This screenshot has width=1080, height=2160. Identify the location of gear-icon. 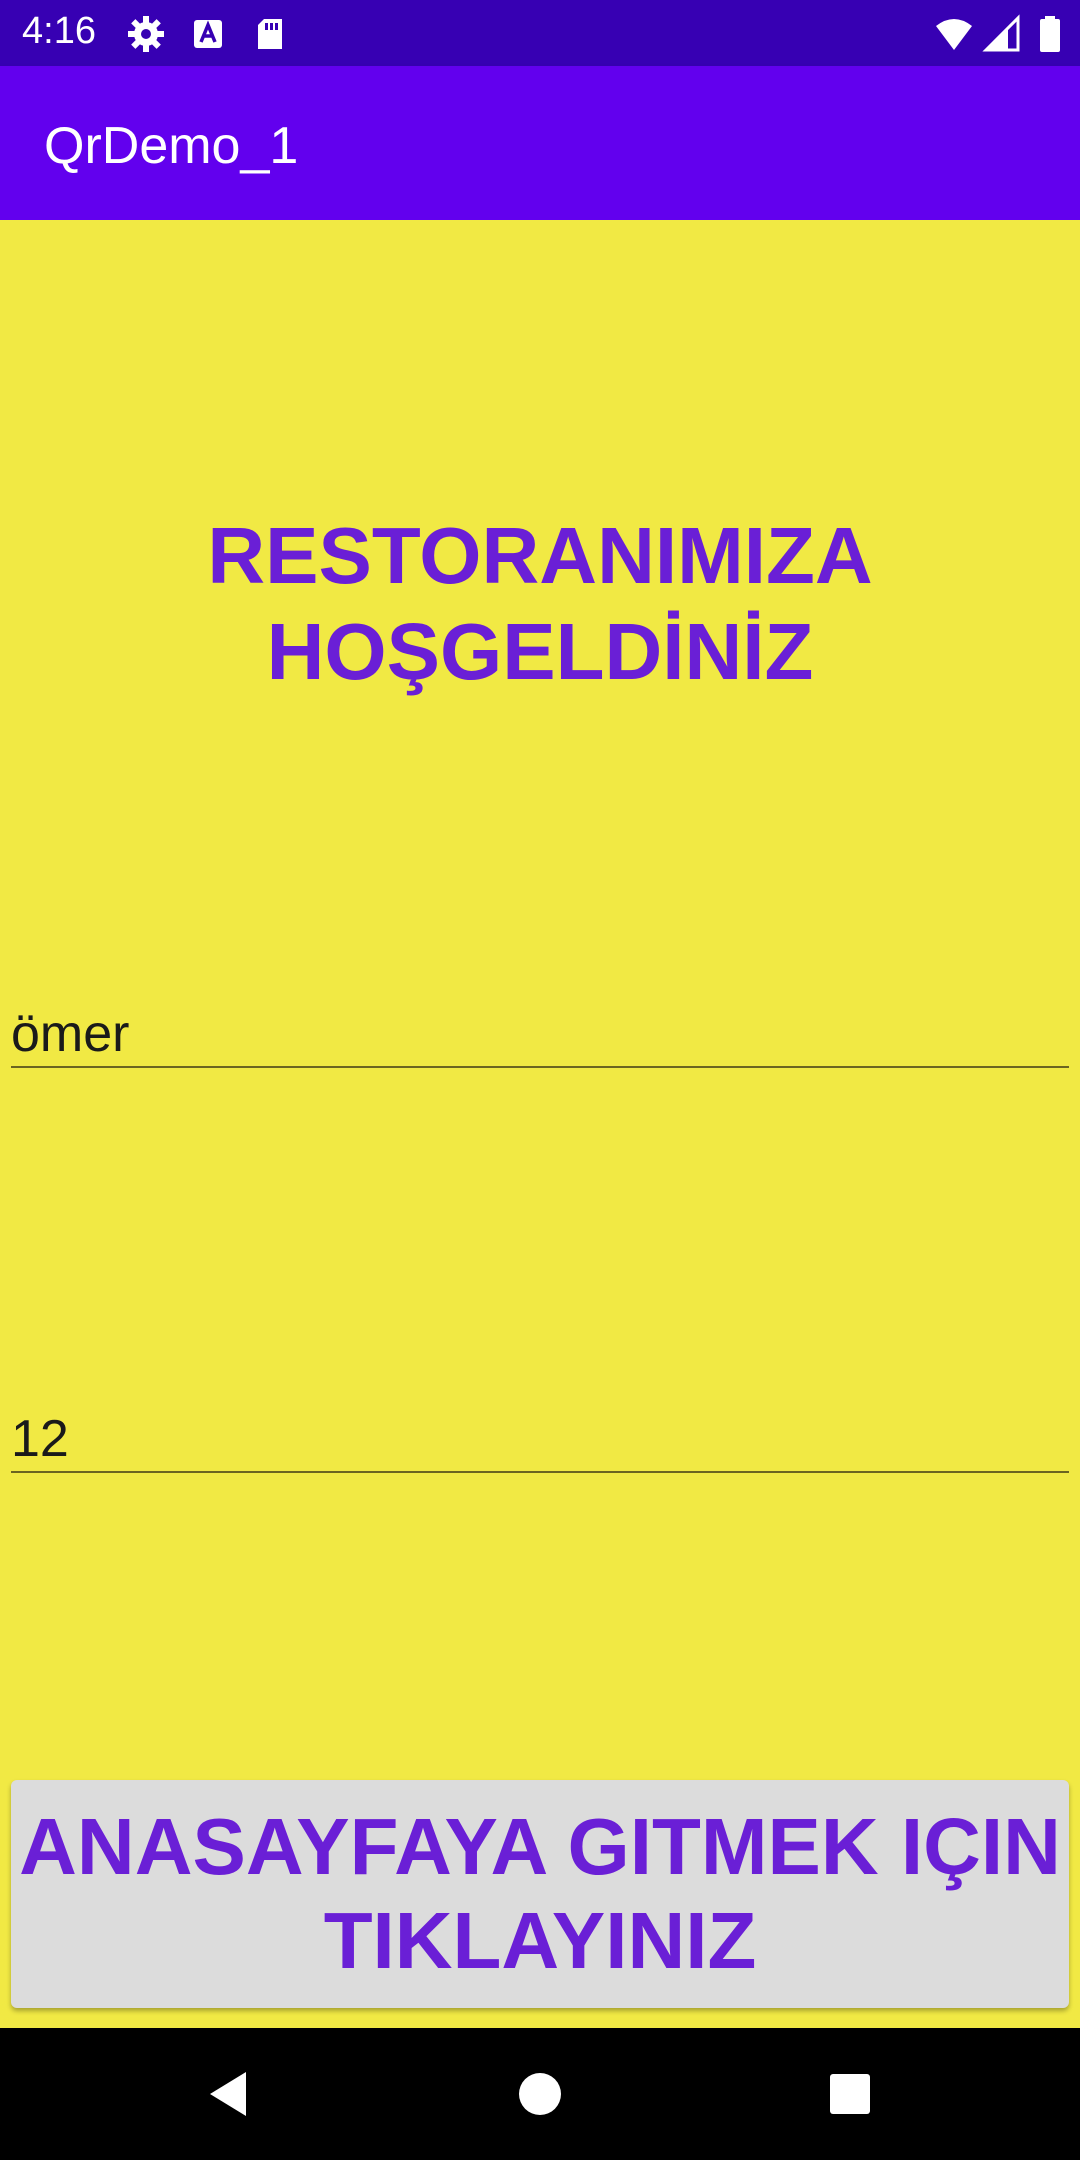
(146, 34).